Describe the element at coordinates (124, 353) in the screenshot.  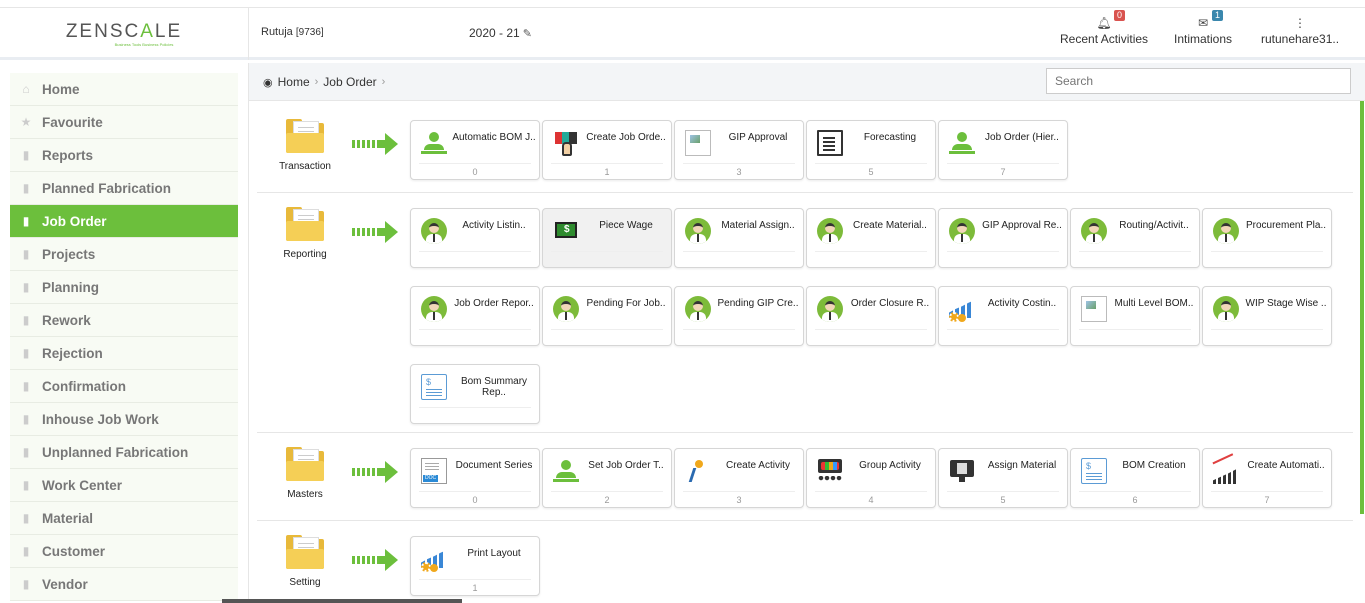
I see `sidebar-item-rejection: ▮ Rejection` at that location.